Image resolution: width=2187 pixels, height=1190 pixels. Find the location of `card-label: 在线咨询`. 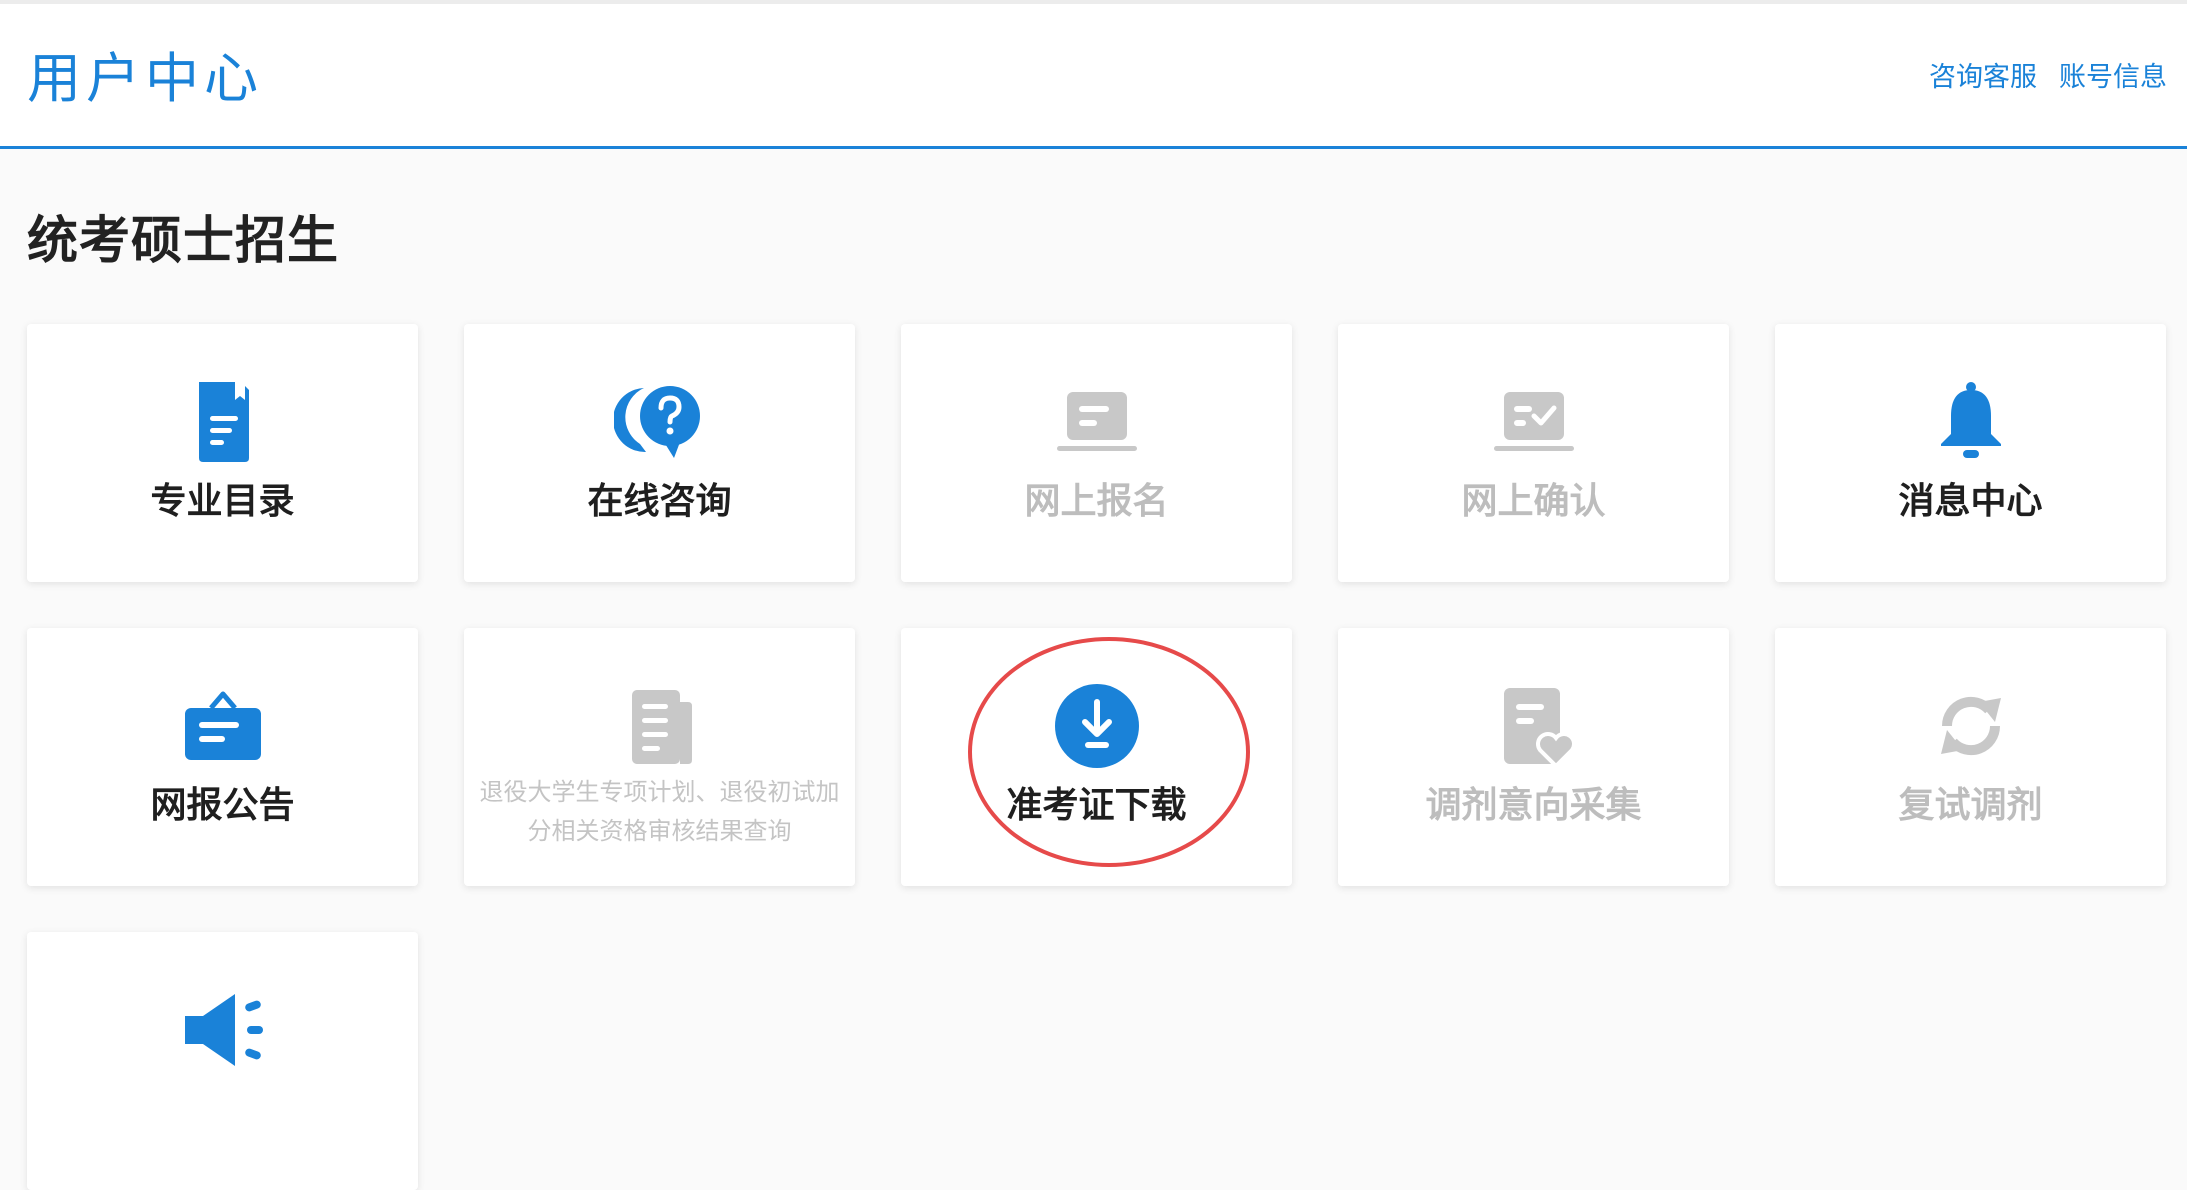

card-label: 在线咨询 is located at coordinates (659, 501).